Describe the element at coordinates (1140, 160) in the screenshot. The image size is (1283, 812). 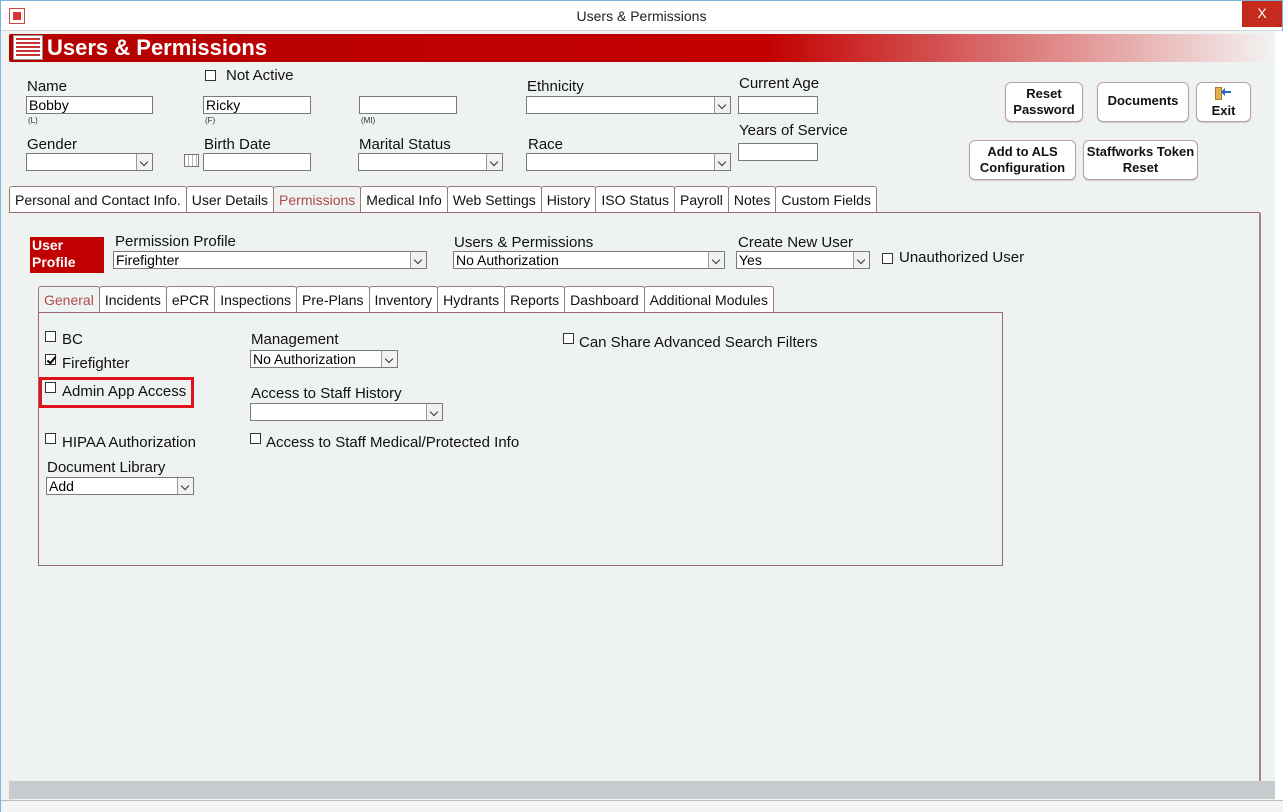
I see `staffworks-token-reset-button: Staffworks Token Reset` at that location.